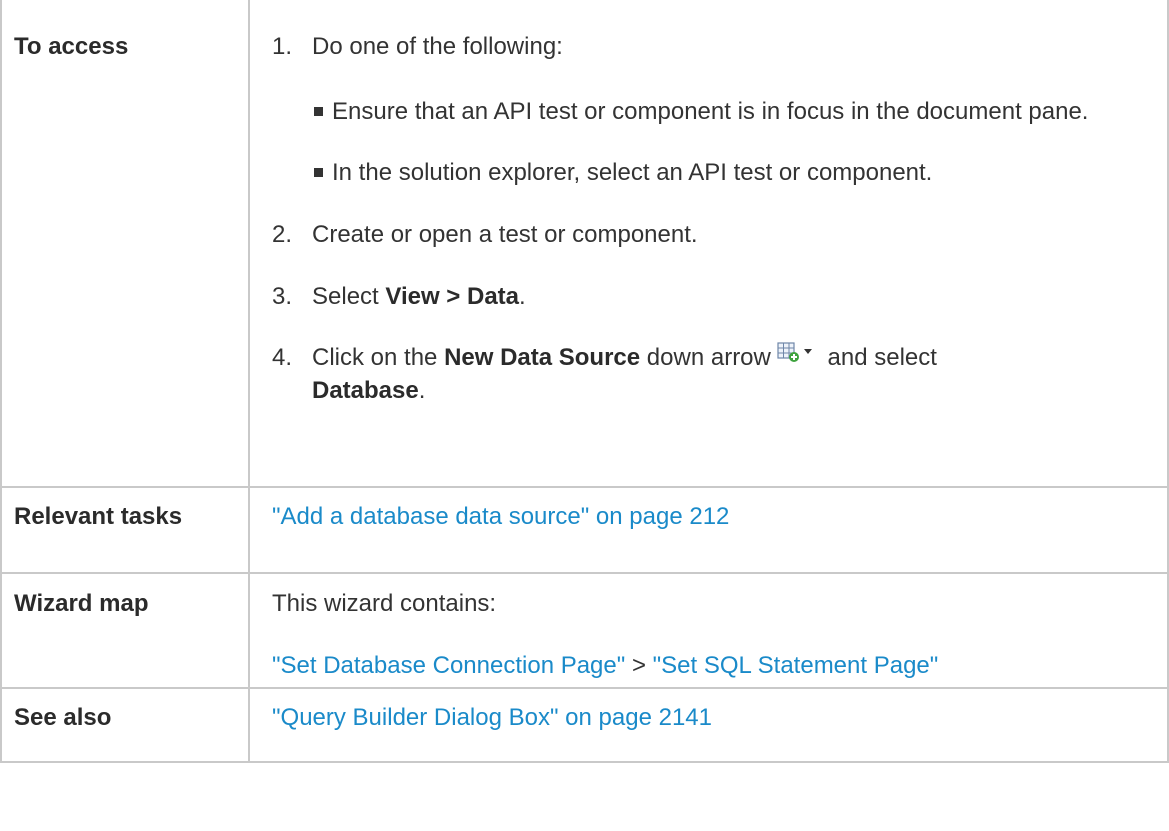 The height and width of the screenshot is (831, 1169). What do you see at coordinates (378, 357) in the screenshot?
I see `step-4-prefix: Click on the` at bounding box center [378, 357].